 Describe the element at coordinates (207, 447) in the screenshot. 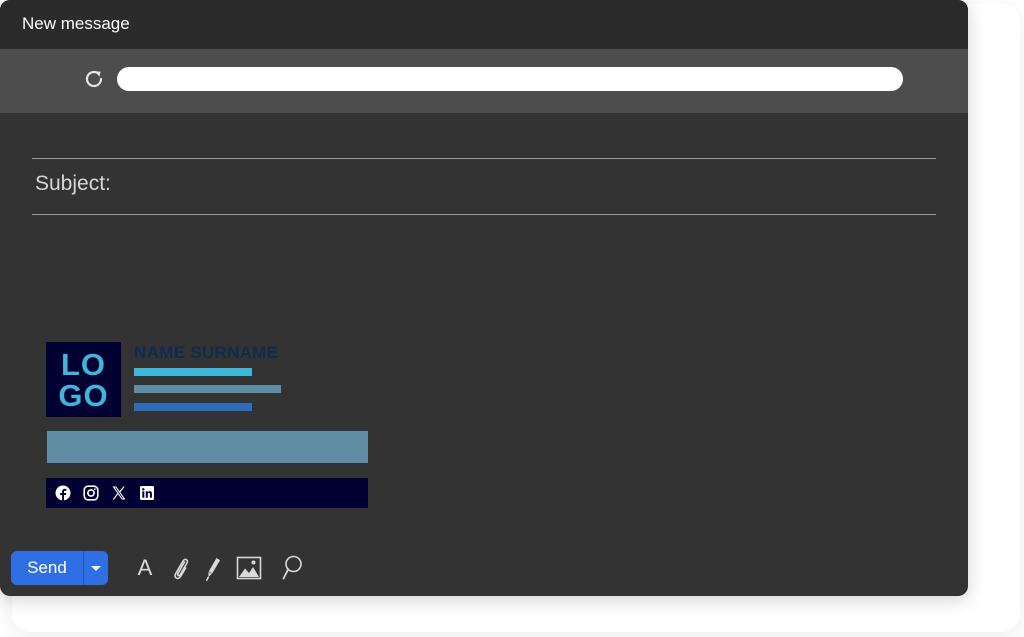

I see `signature-banner` at that location.